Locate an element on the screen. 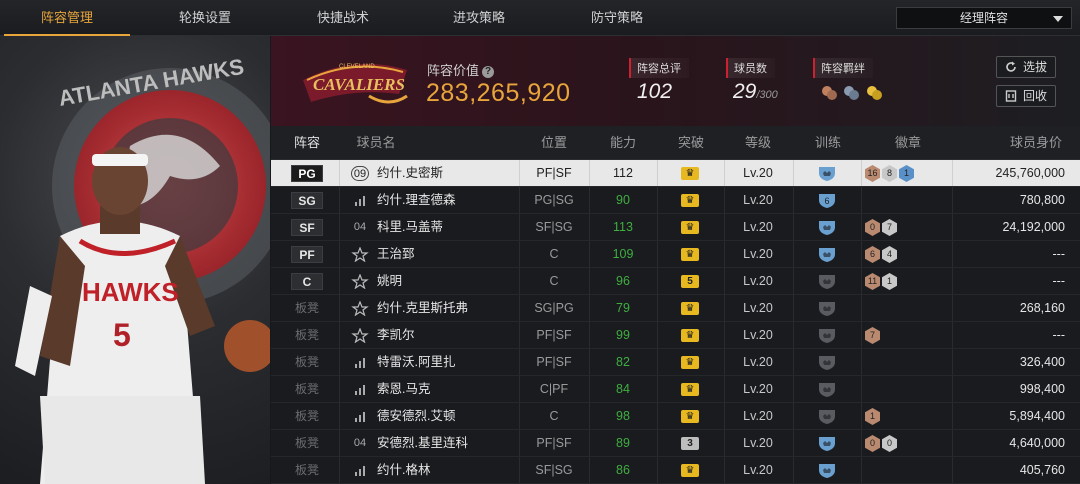  player-ability: 86 is located at coordinates (623, 470).